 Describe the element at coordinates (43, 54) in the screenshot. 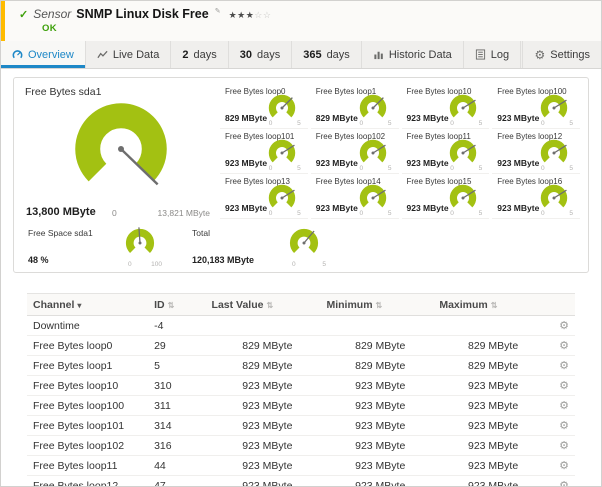

I see `tab-overview: Overview` at that location.